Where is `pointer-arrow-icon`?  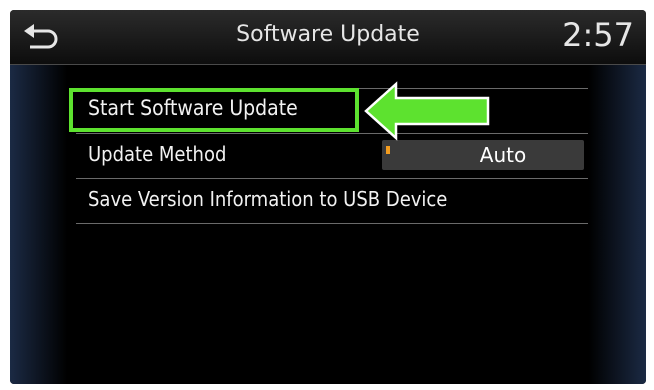 pointer-arrow-icon is located at coordinates (427, 111).